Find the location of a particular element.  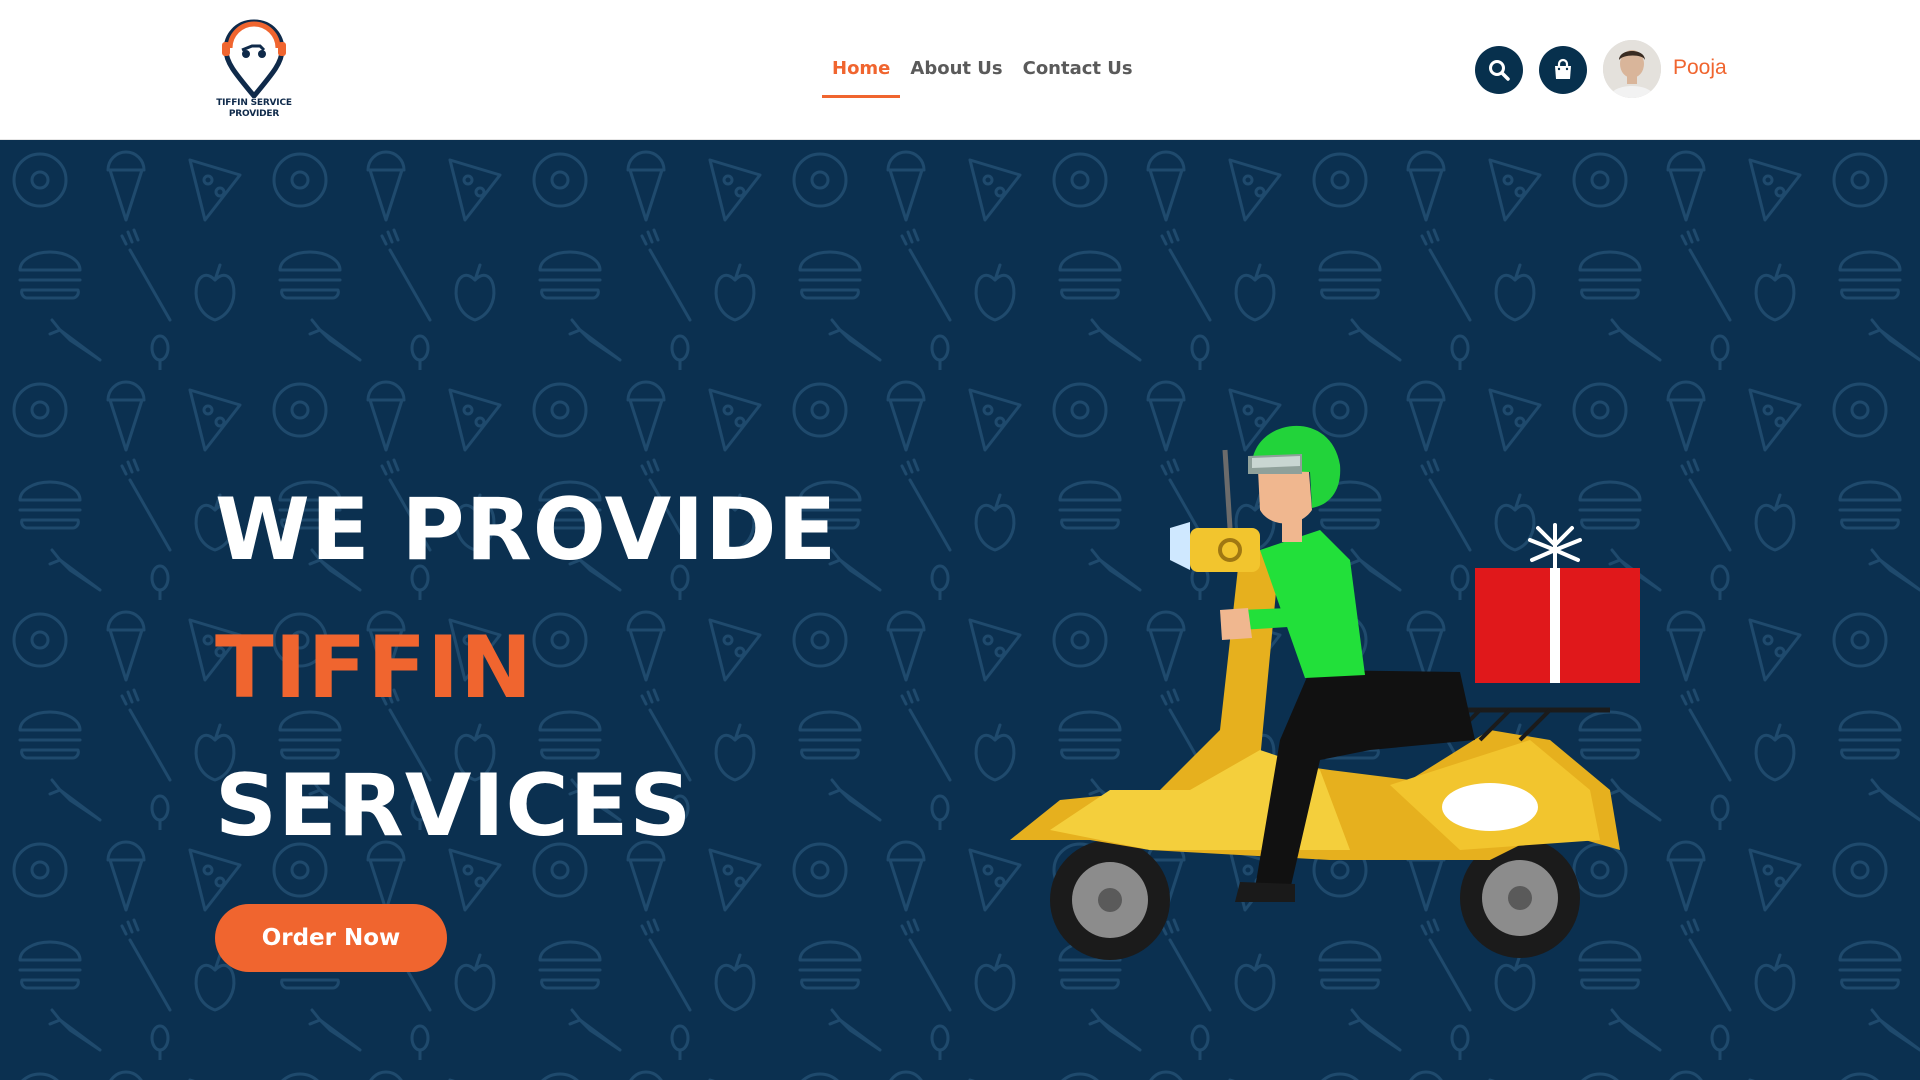

logo-pin-icon is located at coordinates (254, 59).